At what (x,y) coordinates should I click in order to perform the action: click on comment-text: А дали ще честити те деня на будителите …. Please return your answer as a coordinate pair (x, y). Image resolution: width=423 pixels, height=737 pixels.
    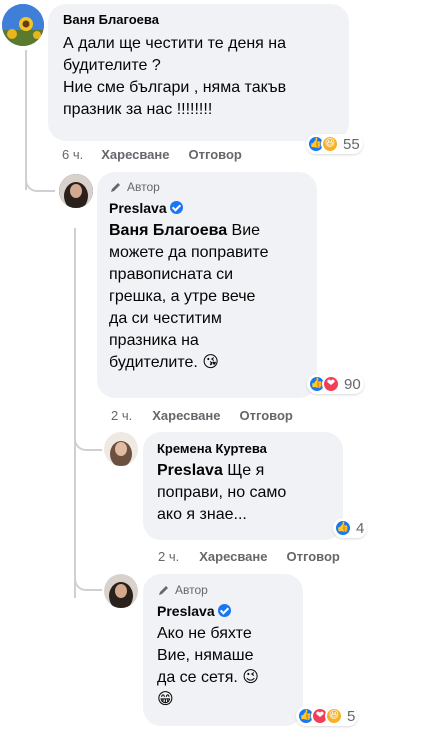
    Looking at the image, I should click on (175, 76).